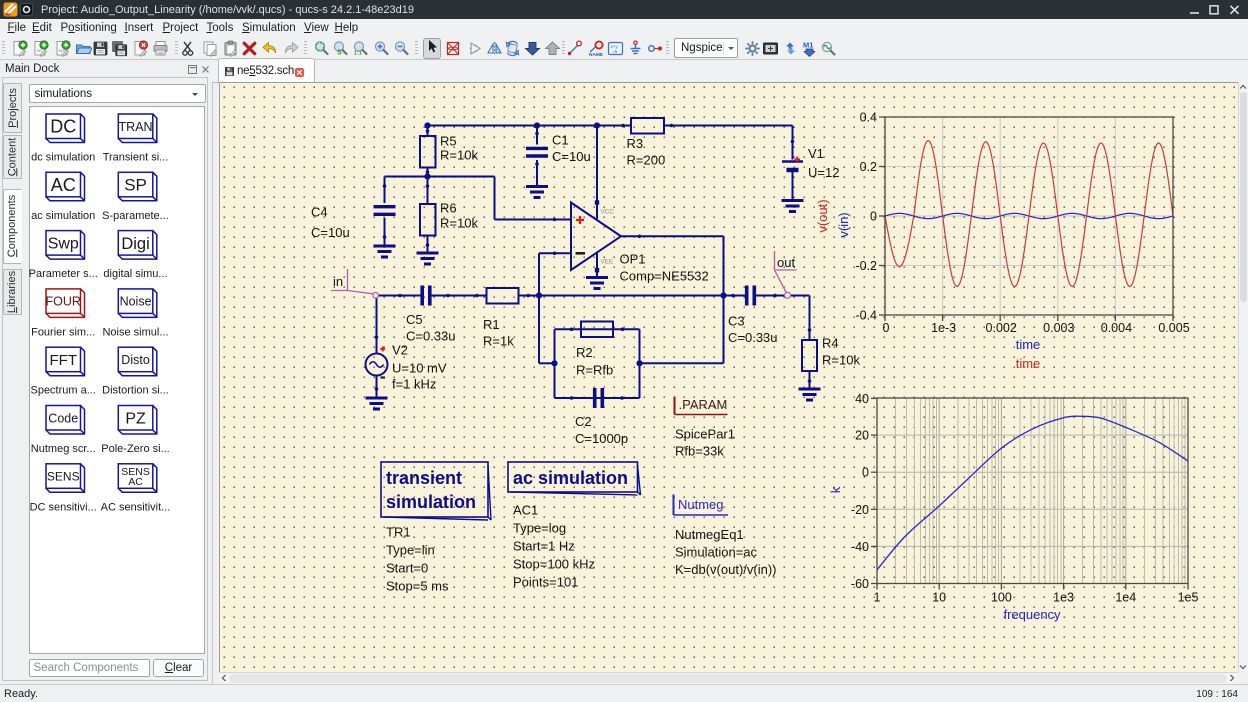 Image resolution: width=1248 pixels, height=702 pixels. I want to click on svg-text: Simulation=ac, so click(716, 552).